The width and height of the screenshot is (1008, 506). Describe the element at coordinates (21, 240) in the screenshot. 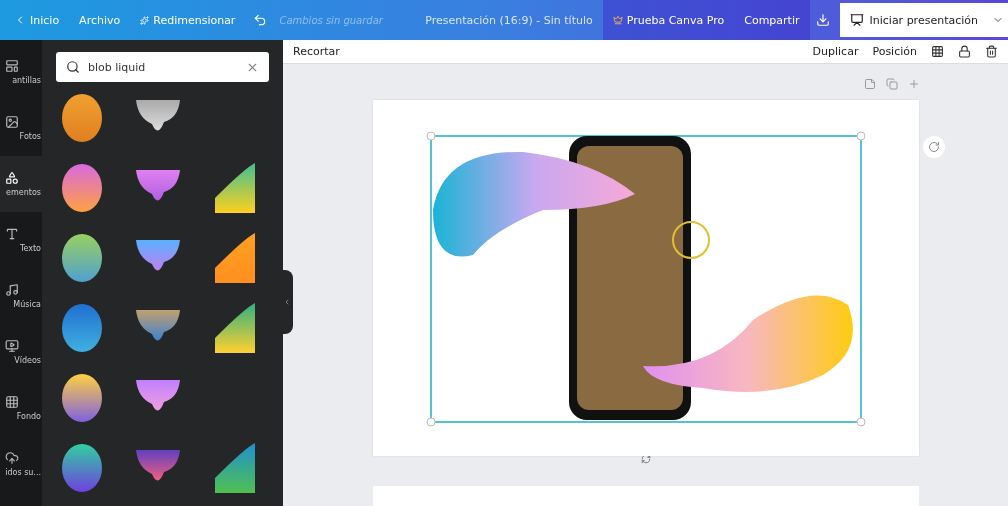

I see `sidebar-item: Texto` at that location.